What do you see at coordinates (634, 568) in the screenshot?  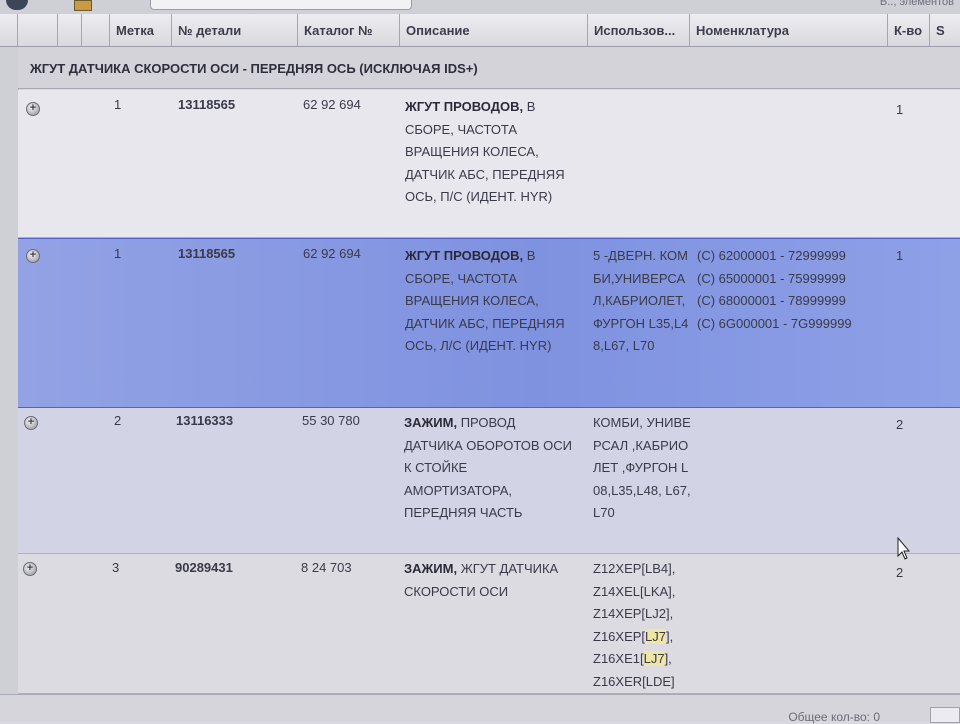 I see `usage-line: Z12XEP[LB4],` at bounding box center [634, 568].